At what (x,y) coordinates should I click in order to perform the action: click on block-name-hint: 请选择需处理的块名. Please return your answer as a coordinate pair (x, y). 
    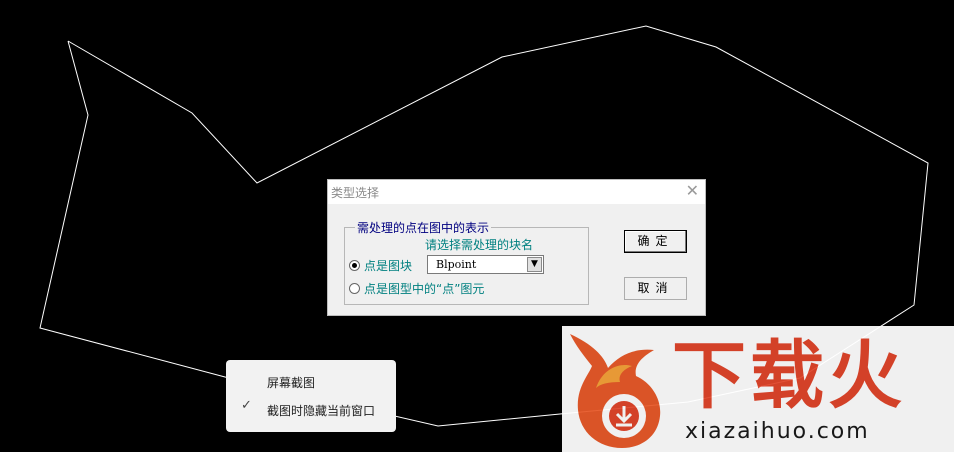
    Looking at the image, I should click on (479, 245).